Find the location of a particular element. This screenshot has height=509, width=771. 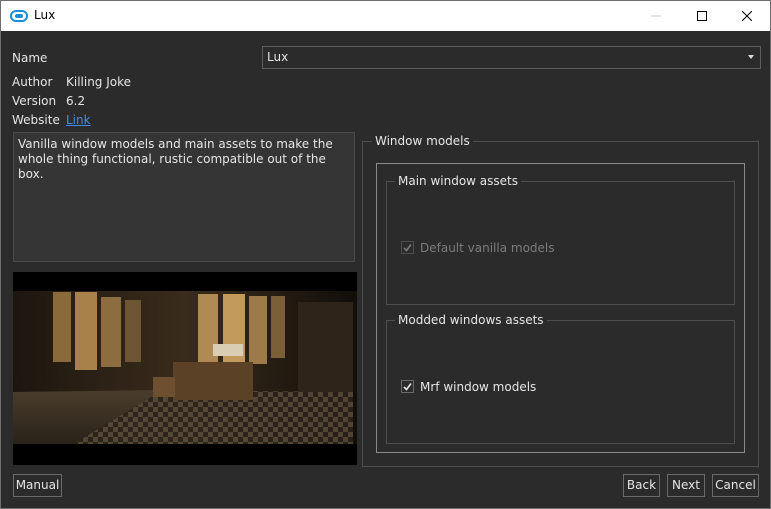

maximize-button is located at coordinates (702, 16).